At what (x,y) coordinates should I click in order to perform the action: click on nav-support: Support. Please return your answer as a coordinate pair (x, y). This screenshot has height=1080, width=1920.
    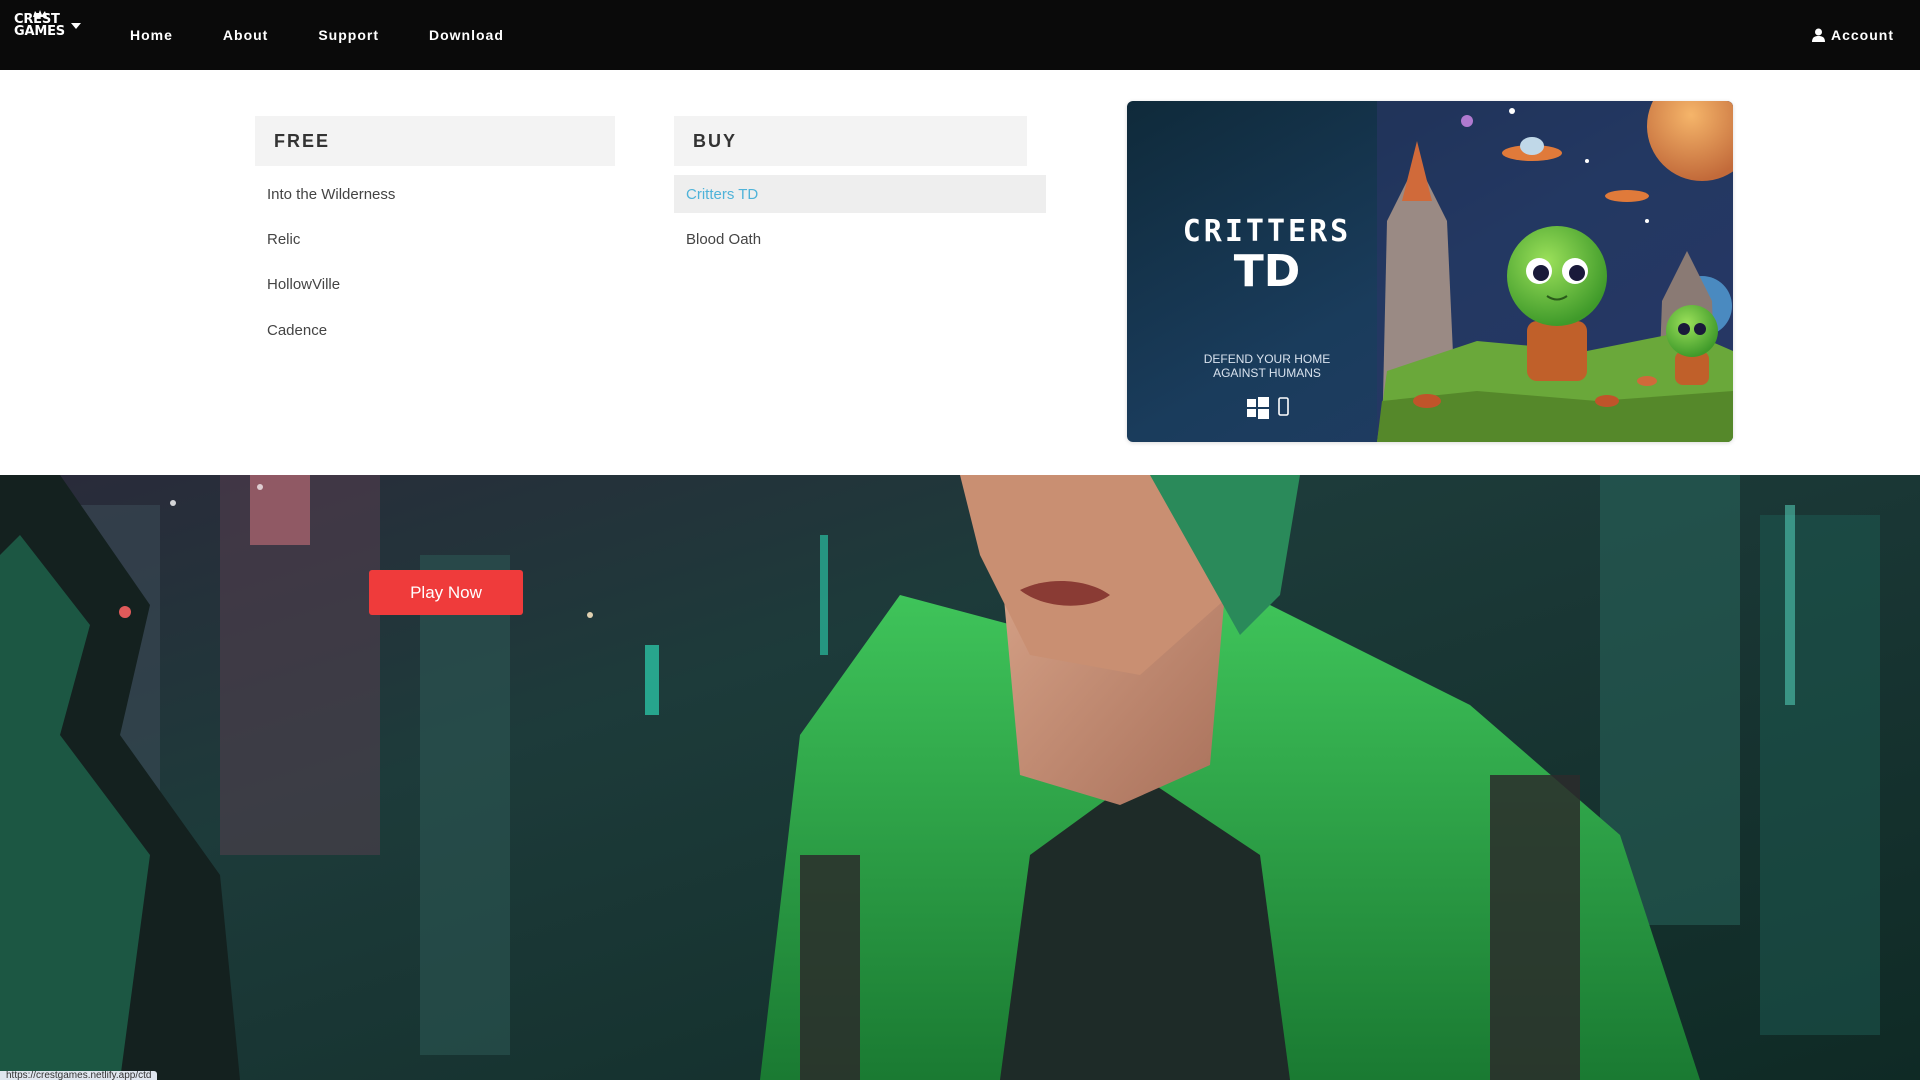
    Looking at the image, I should click on (348, 35).